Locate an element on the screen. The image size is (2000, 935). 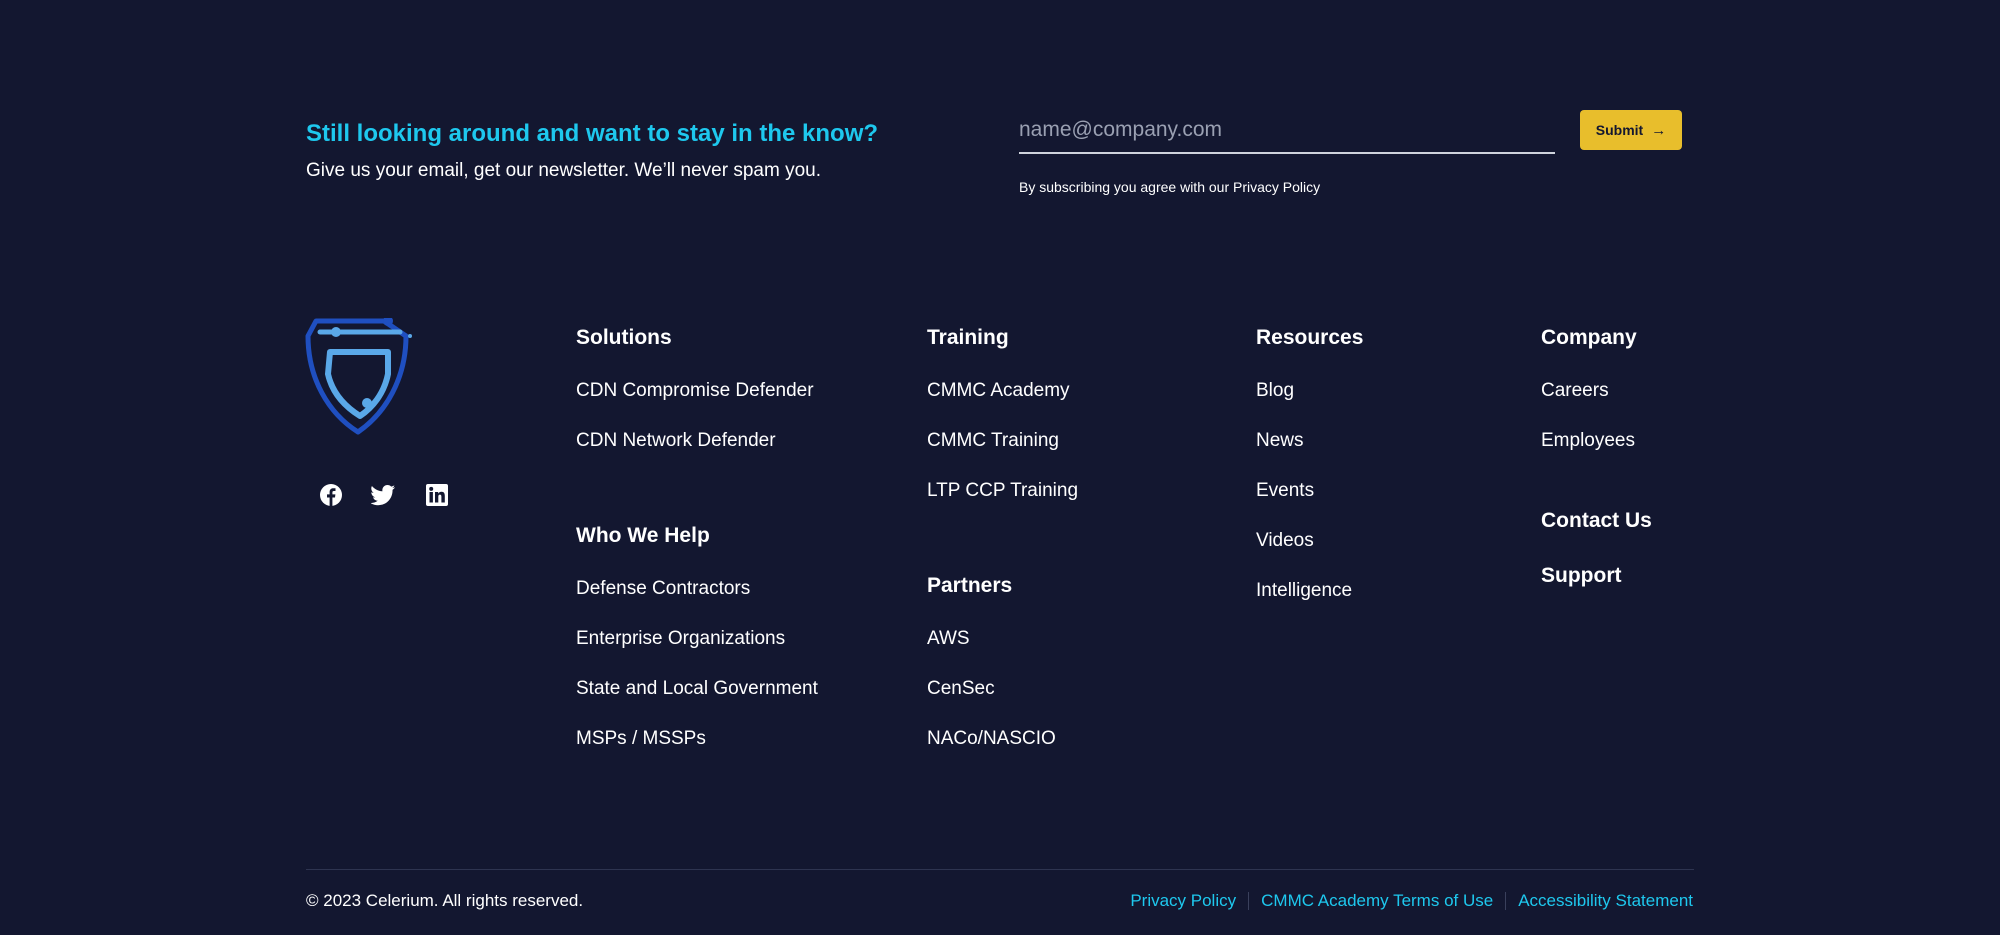
twitter-icon is located at coordinates (383, 494).